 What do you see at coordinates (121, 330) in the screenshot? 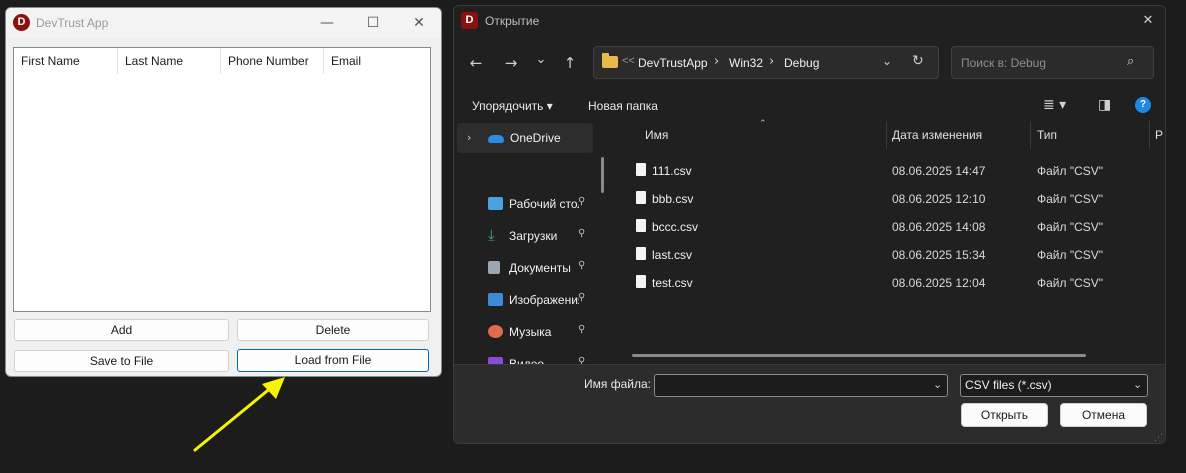
I see `add-button: Add` at bounding box center [121, 330].